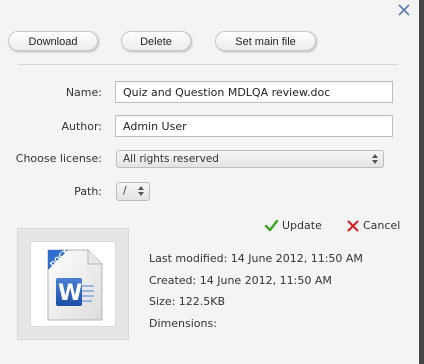 This screenshot has width=424, height=364. I want to click on size-text: Size: 122.5KB, so click(187, 301).